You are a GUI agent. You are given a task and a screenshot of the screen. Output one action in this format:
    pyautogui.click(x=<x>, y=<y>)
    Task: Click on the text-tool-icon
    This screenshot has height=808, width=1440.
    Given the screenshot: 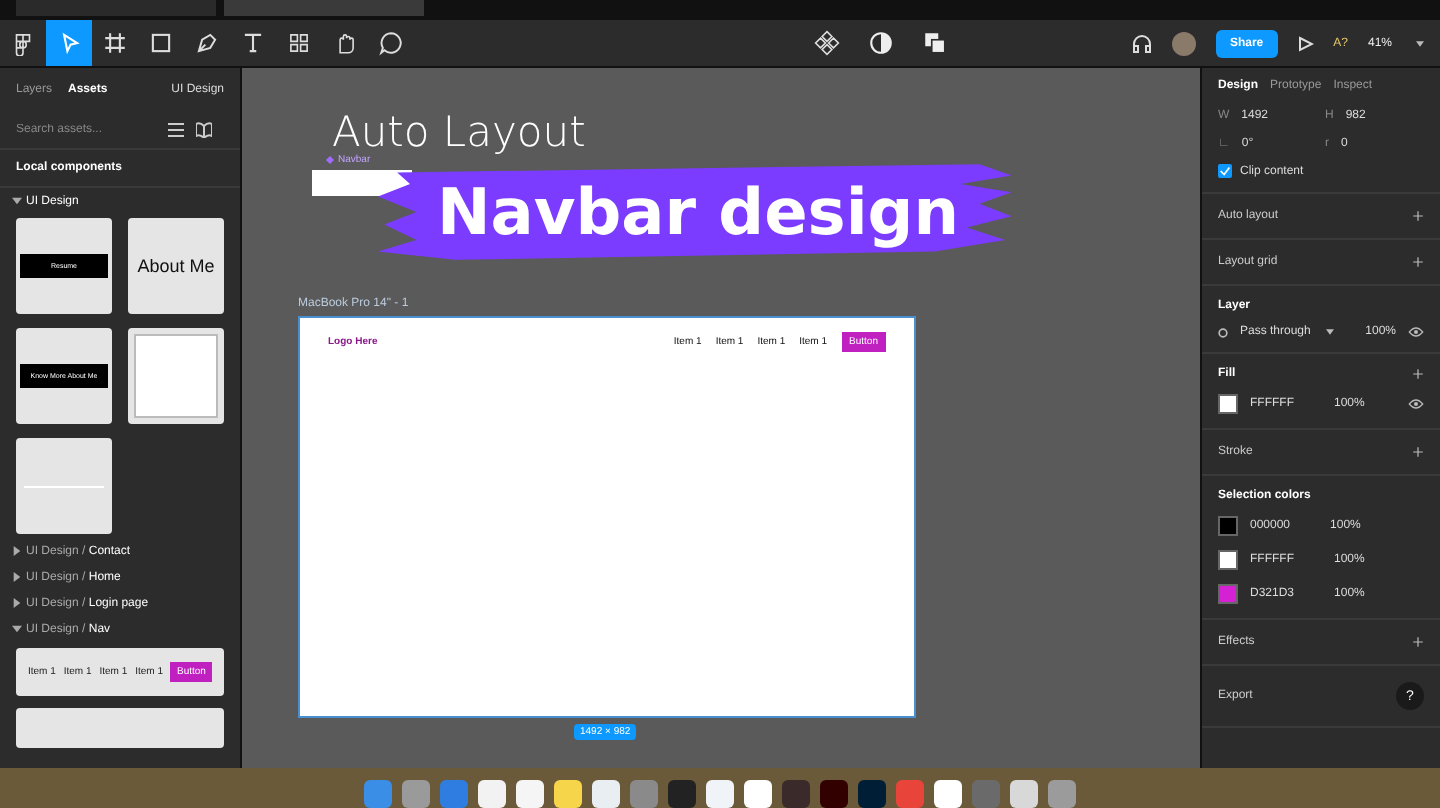 What is the action you would take?
    pyautogui.click(x=253, y=43)
    